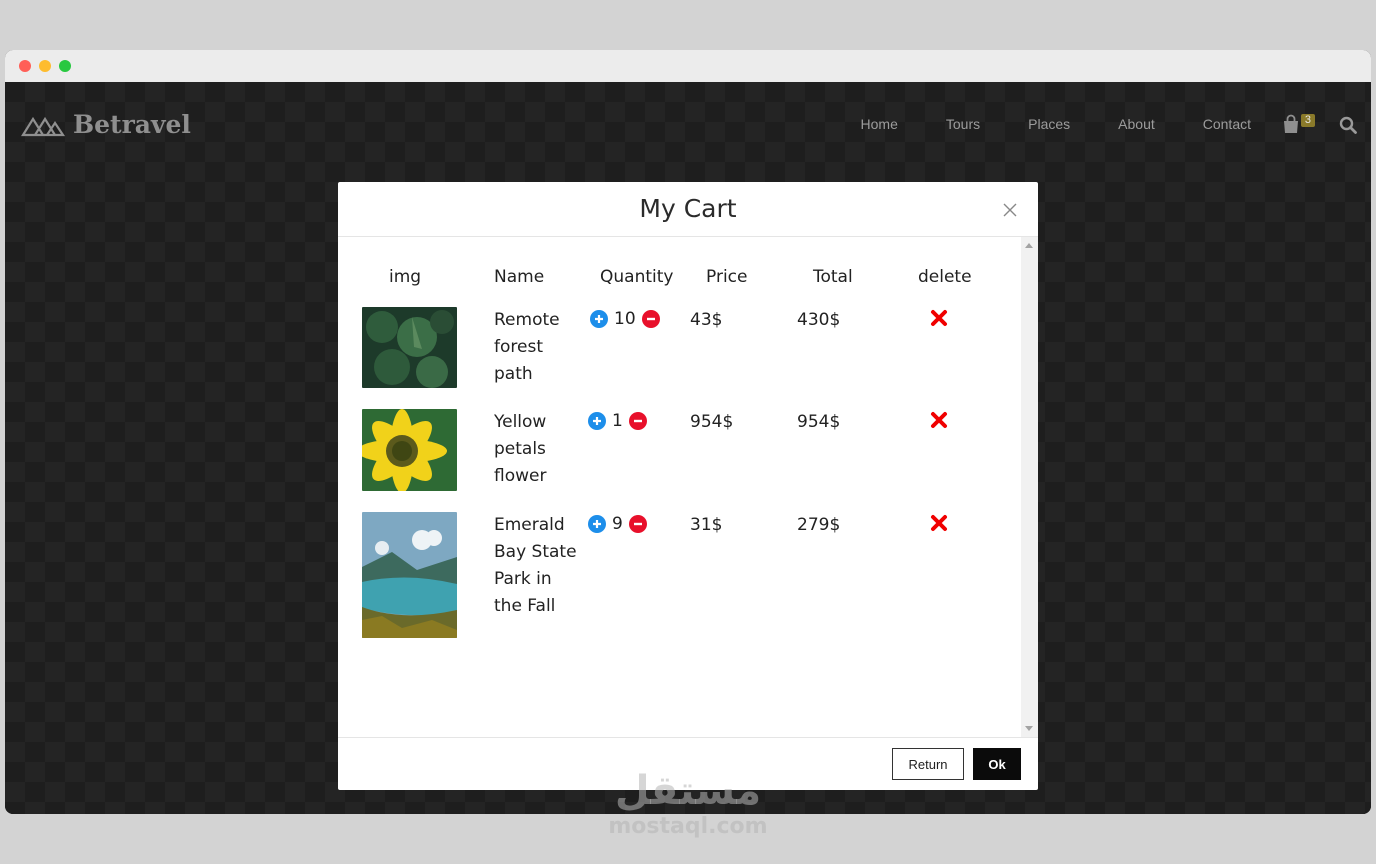 This screenshot has height=864, width=1376. I want to click on ok-button: Ok, so click(997, 764).